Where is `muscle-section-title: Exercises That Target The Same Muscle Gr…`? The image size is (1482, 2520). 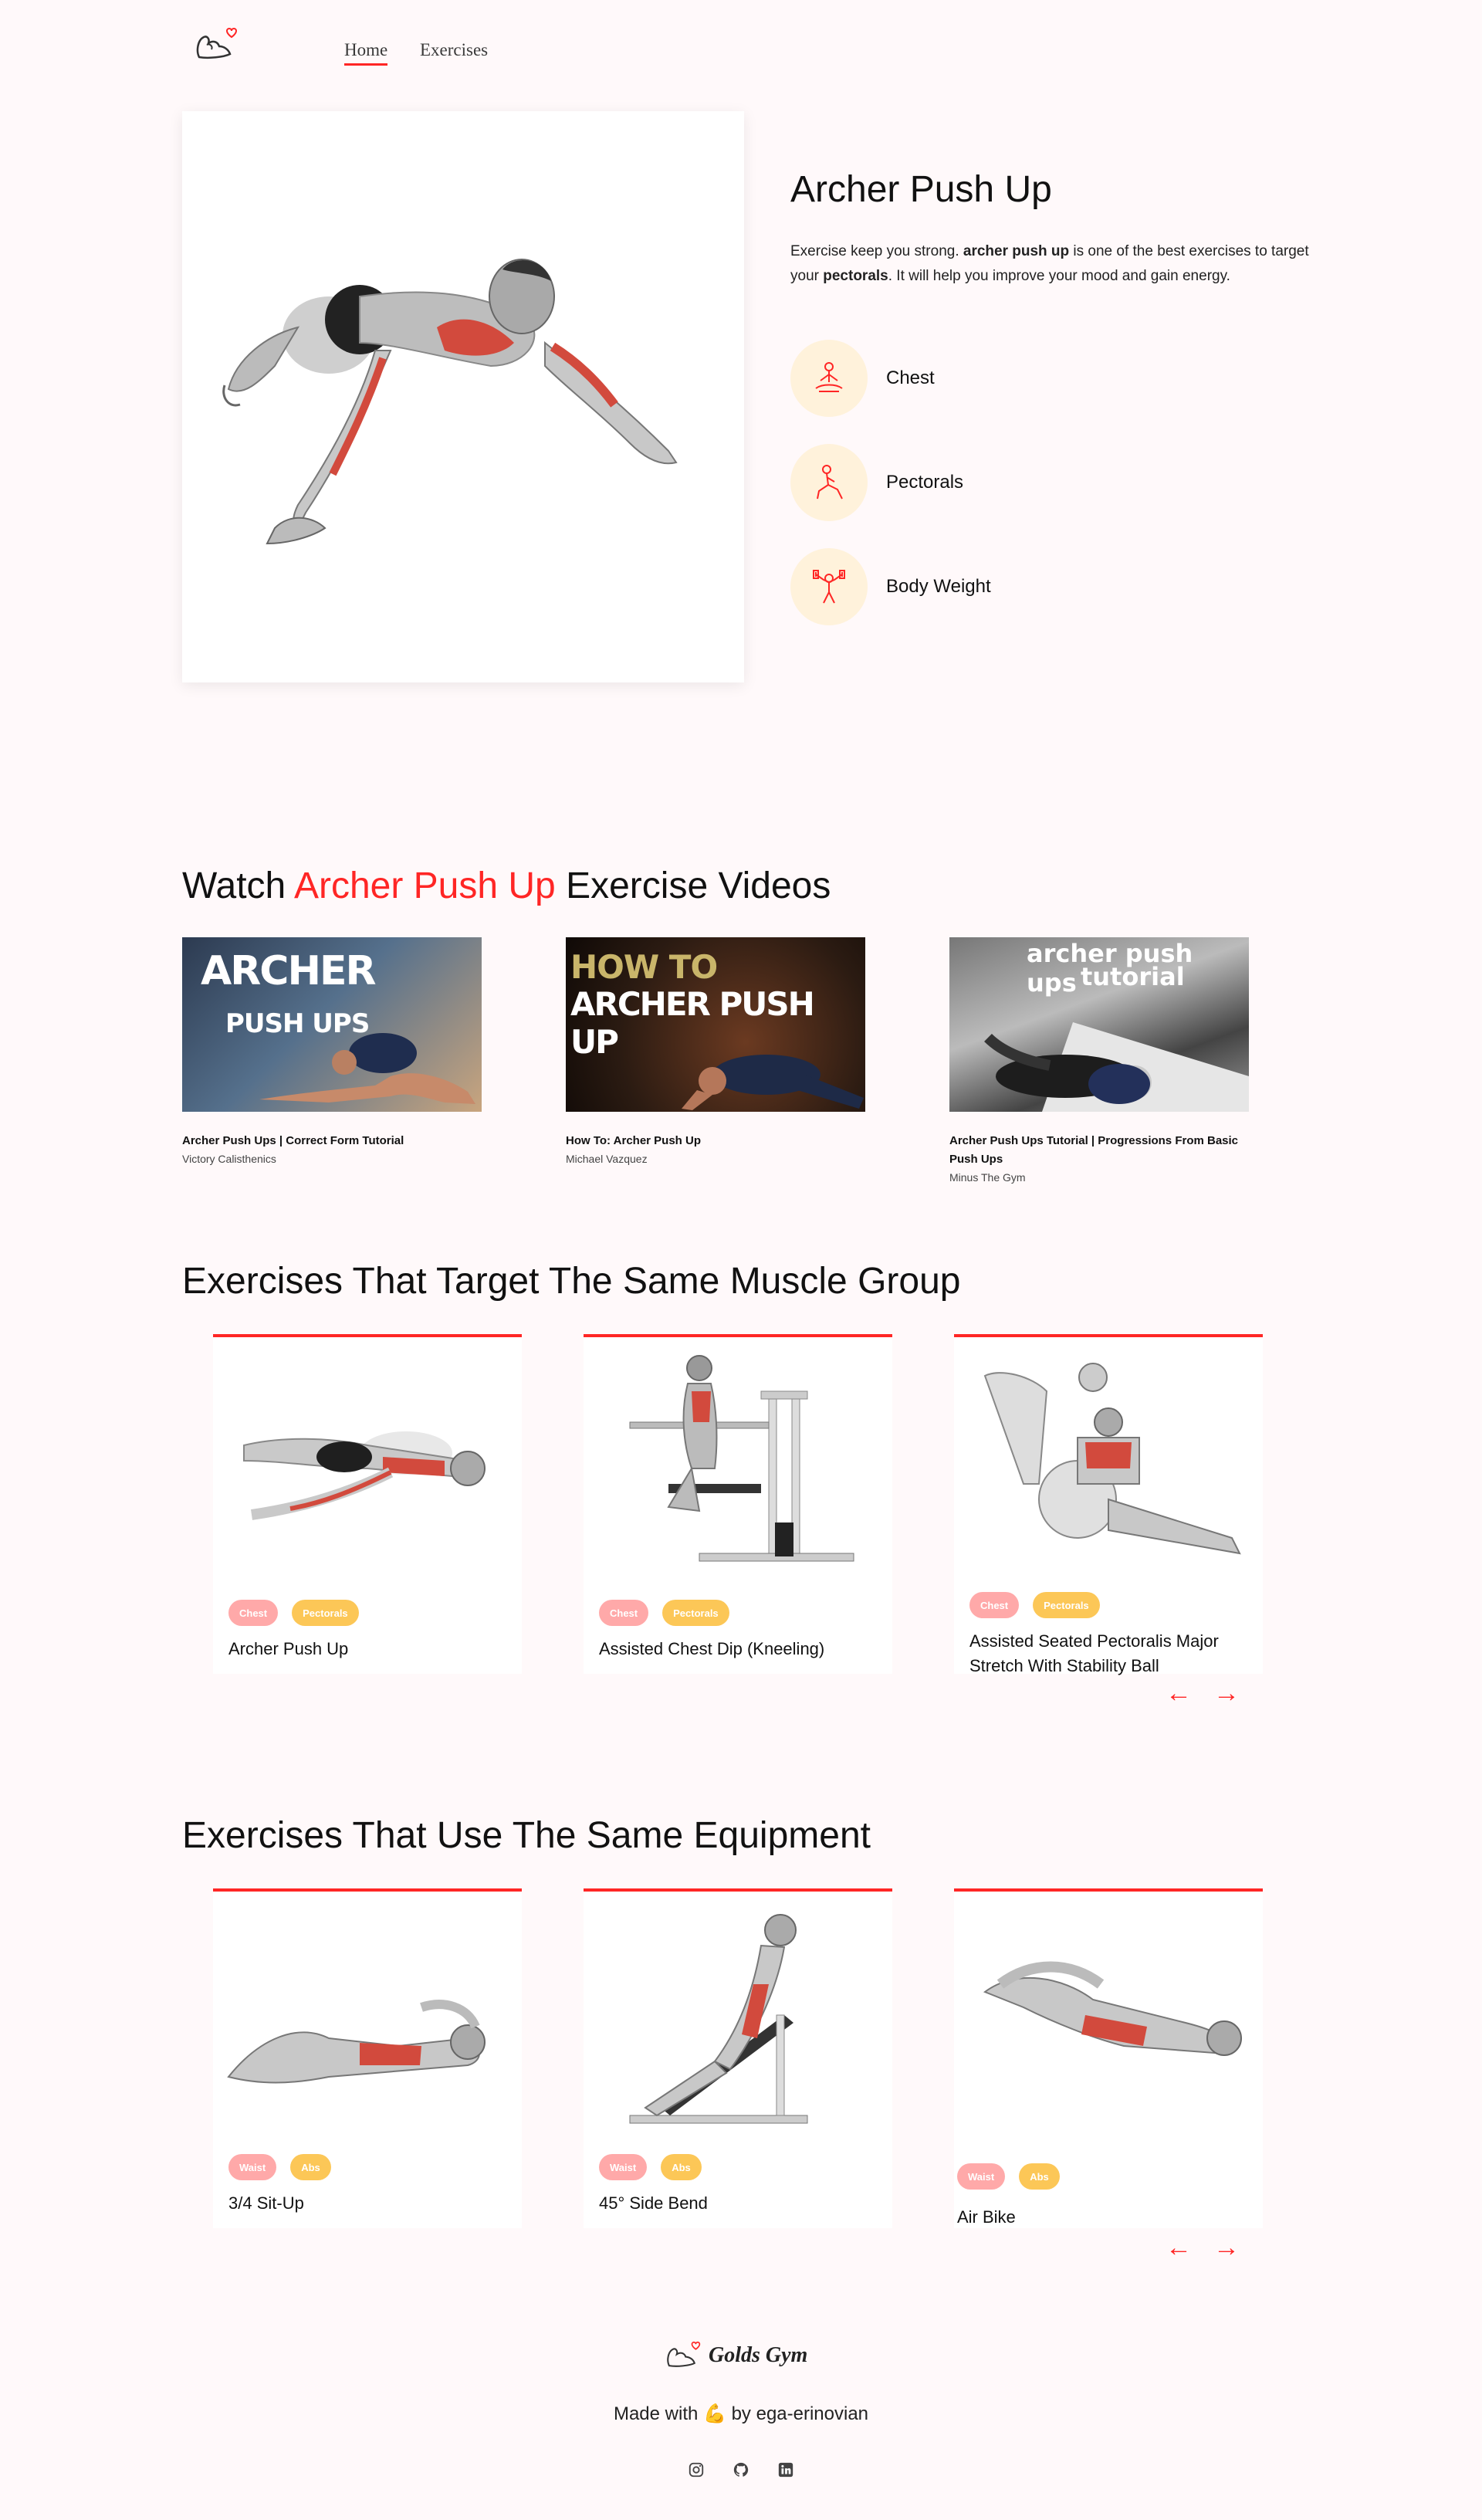
muscle-section-title: Exercises That Target The Same Muscle Gr… is located at coordinates (571, 1282).